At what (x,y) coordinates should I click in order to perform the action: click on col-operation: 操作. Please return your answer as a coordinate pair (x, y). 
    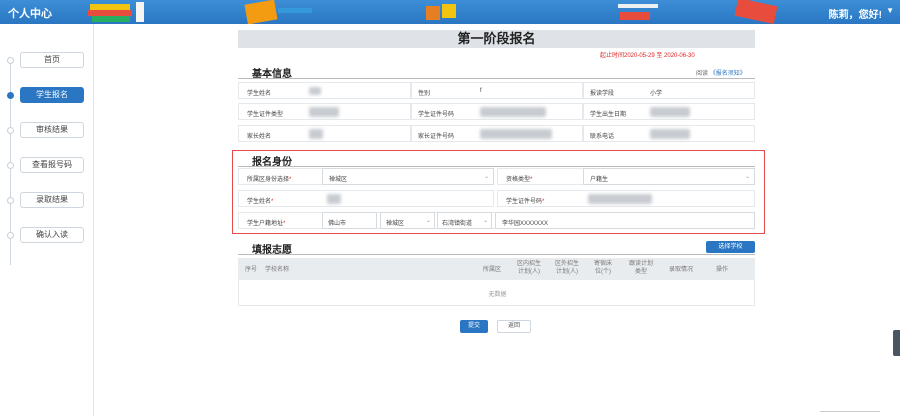
    Looking at the image, I should click on (721, 270).